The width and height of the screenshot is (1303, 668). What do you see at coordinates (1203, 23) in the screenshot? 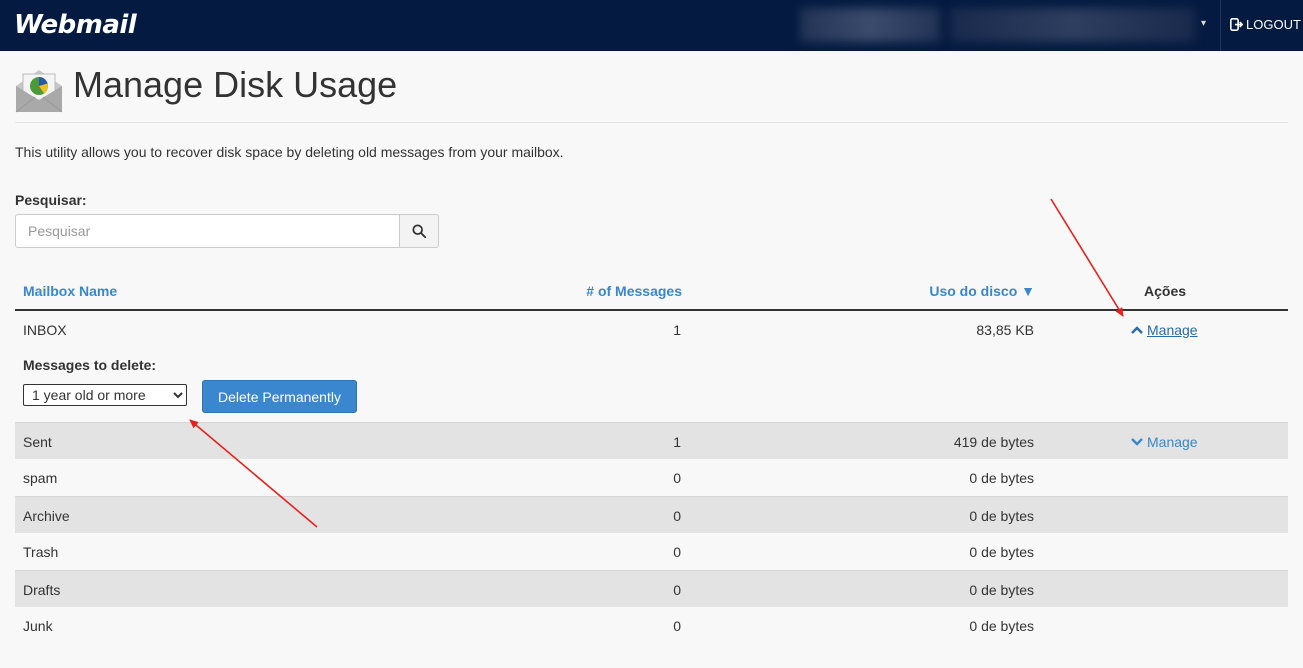
I see `user-menu-caret-icon: ▾` at bounding box center [1203, 23].